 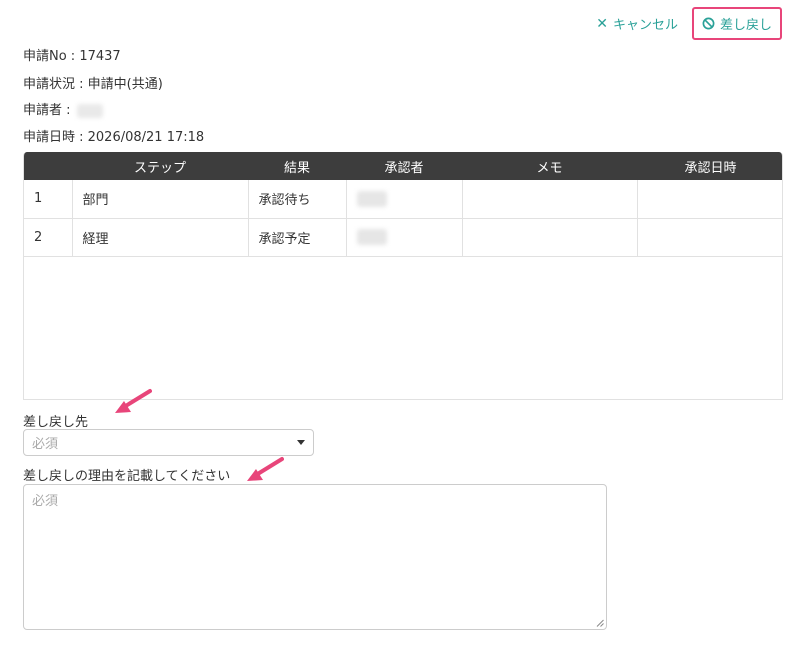 I want to click on table-row: 1 部門 承認待ち, so click(x=403, y=199).